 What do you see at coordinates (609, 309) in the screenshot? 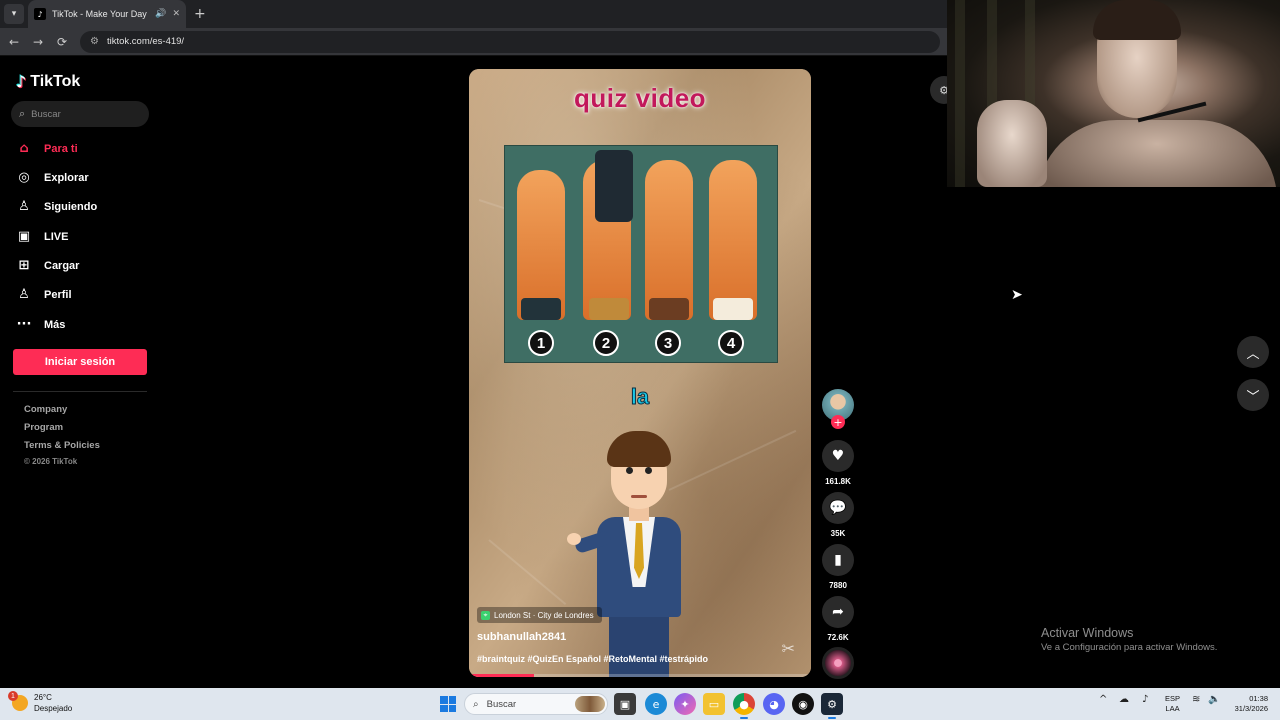
I see `bracelet` at bounding box center [609, 309].